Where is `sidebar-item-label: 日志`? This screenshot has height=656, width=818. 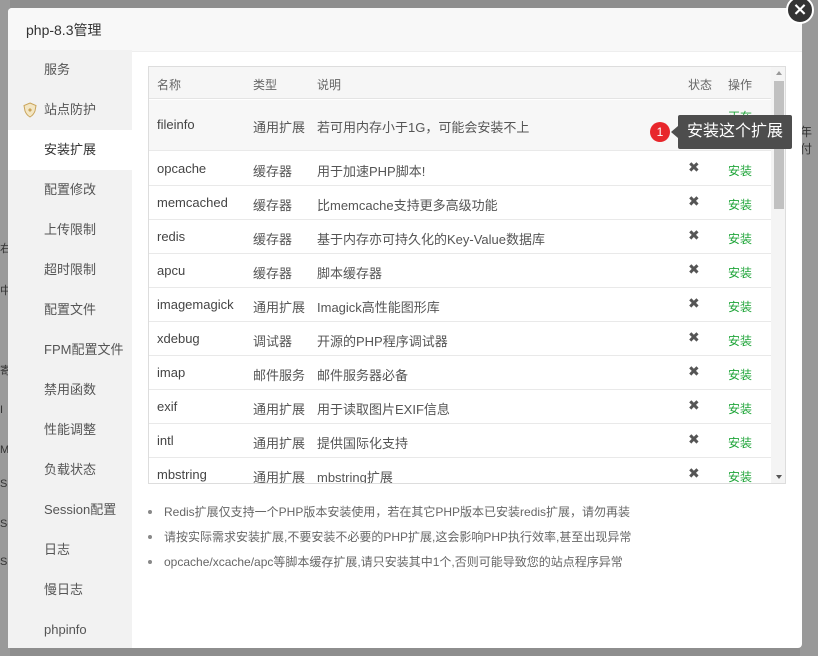 sidebar-item-label: 日志 is located at coordinates (57, 549).